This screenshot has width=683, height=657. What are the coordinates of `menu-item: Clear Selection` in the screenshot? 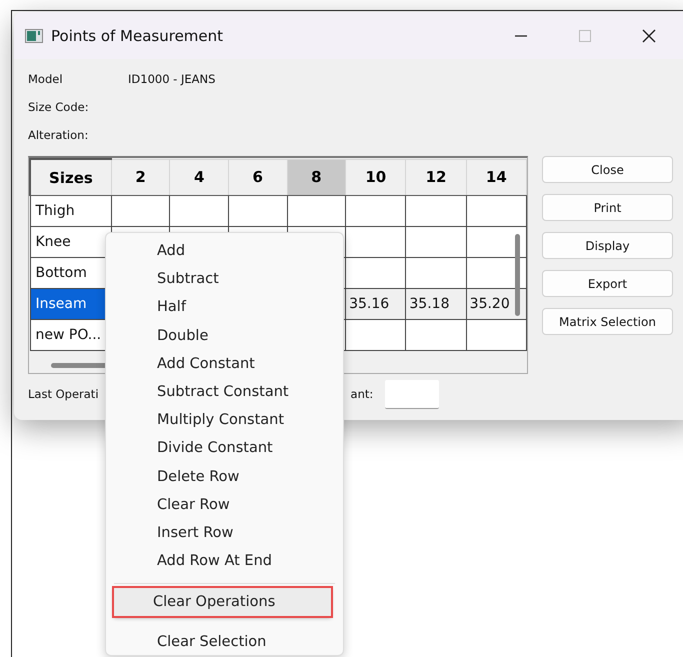 It's located at (224, 642).